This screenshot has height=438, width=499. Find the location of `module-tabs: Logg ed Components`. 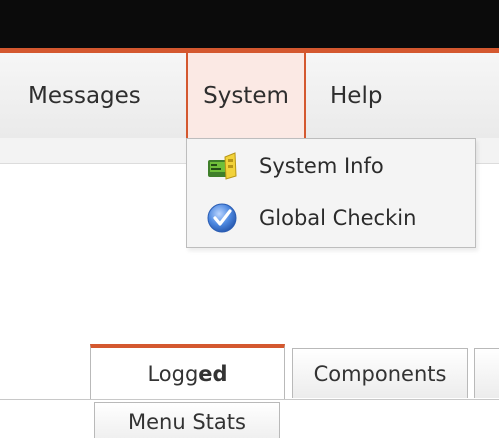

module-tabs: Logg ed Components is located at coordinates (249, 370).